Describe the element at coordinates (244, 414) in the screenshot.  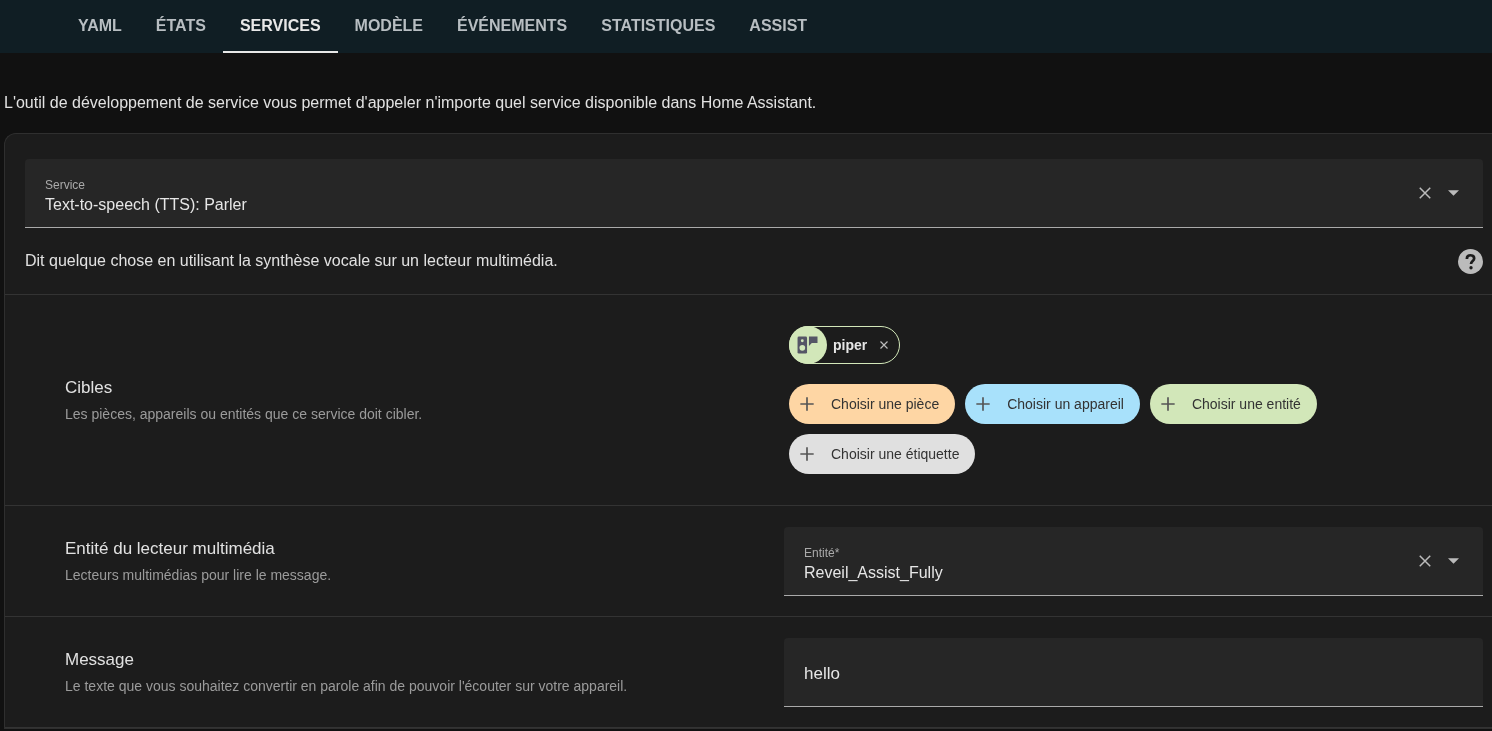
I see `field-hint: Les pièces, appareils ou entités que ce service doit cibler.` at that location.